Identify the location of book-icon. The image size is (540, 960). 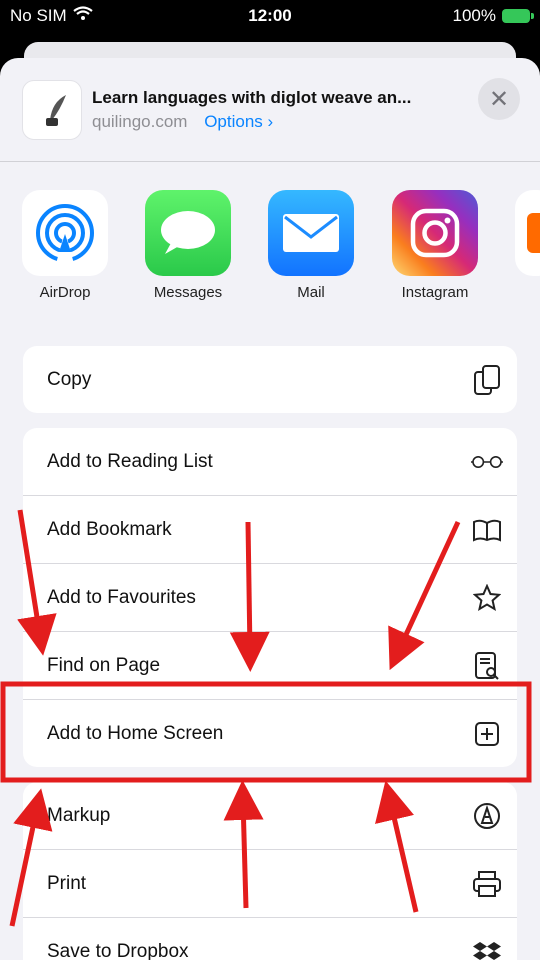
(487, 530).